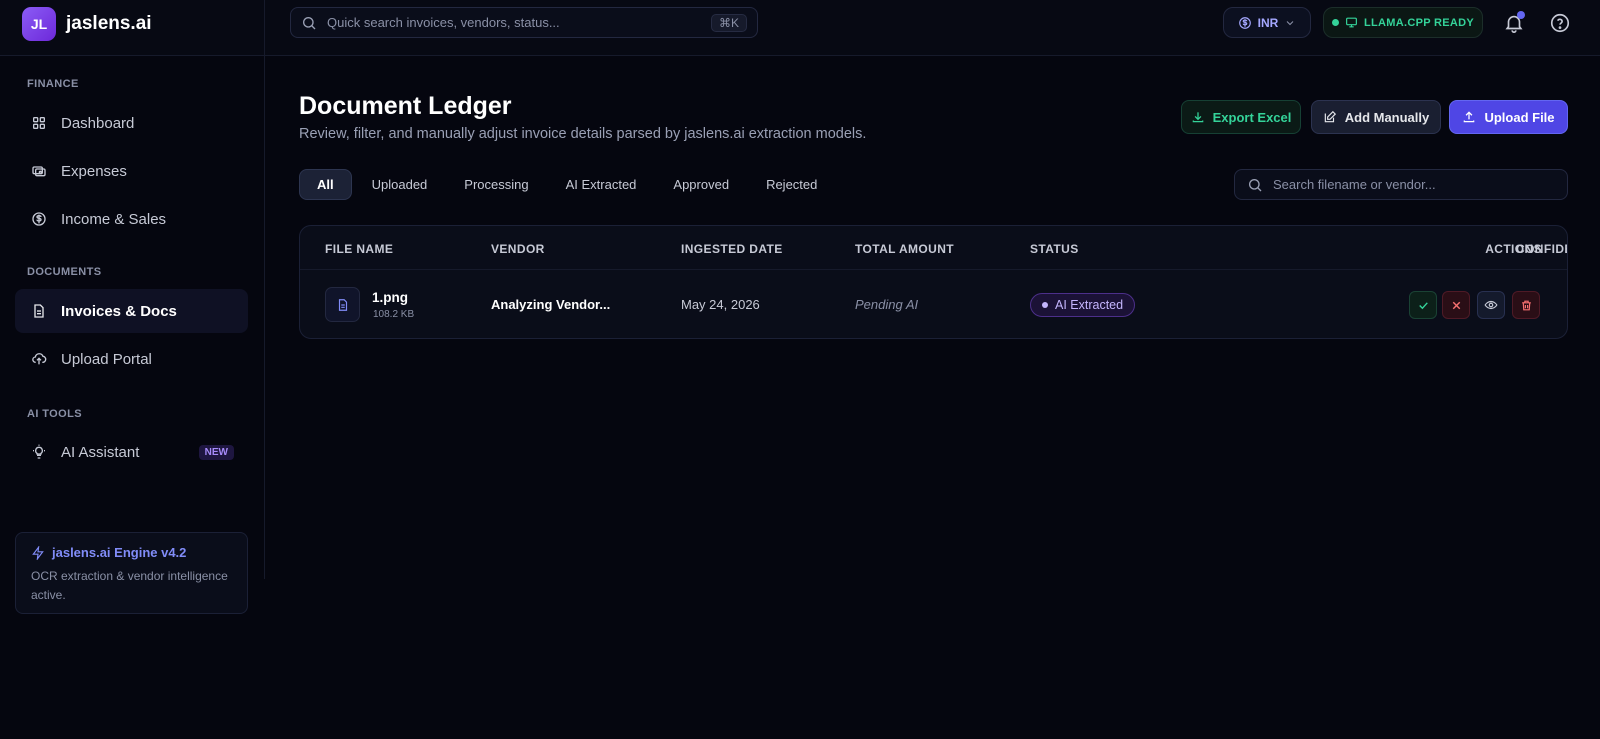  What do you see at coordinates (106, 359) in the screenshot?
I see `sidebar-item-label: Upload Portal` at bounding box center [106, 359].